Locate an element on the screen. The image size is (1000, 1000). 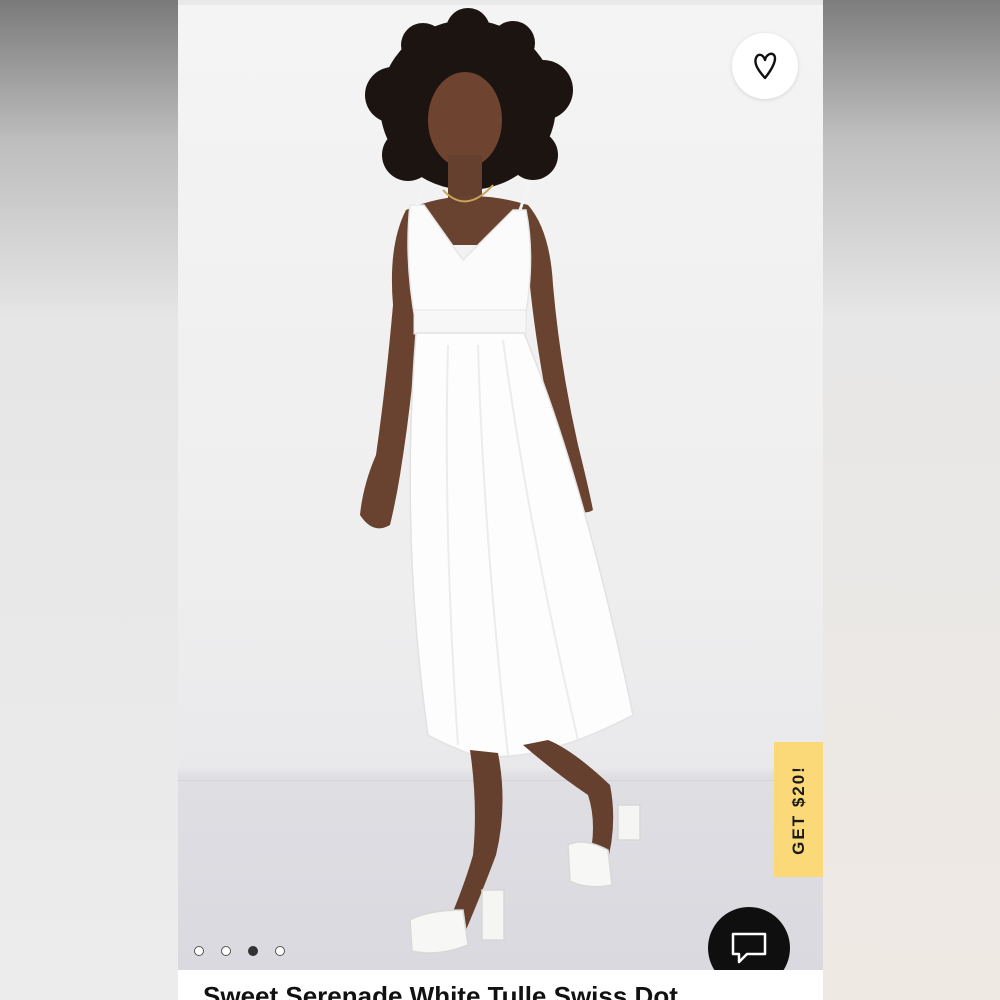
dress-skirt is located at coordinates (521, 545).